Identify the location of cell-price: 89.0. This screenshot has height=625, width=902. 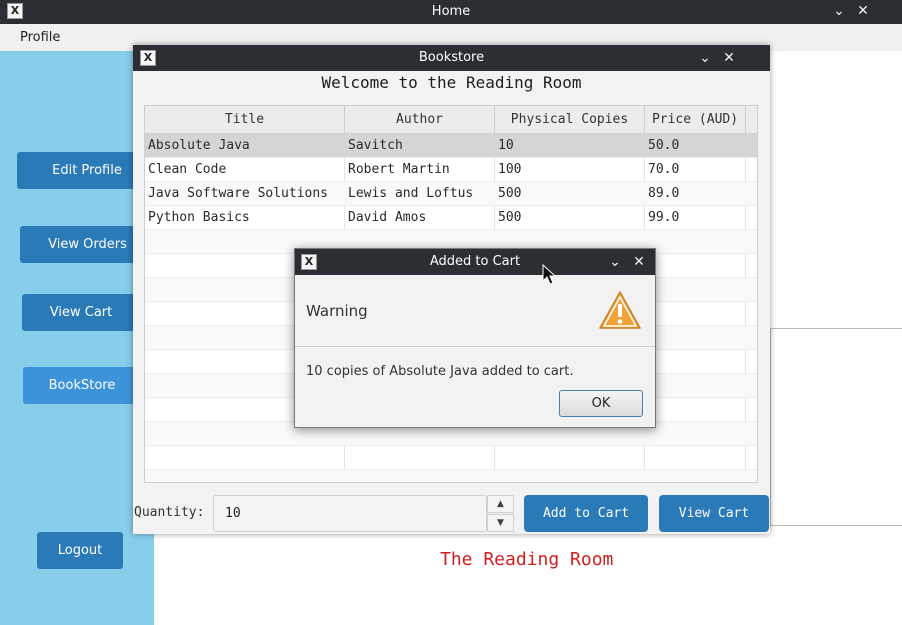
(664, 193).